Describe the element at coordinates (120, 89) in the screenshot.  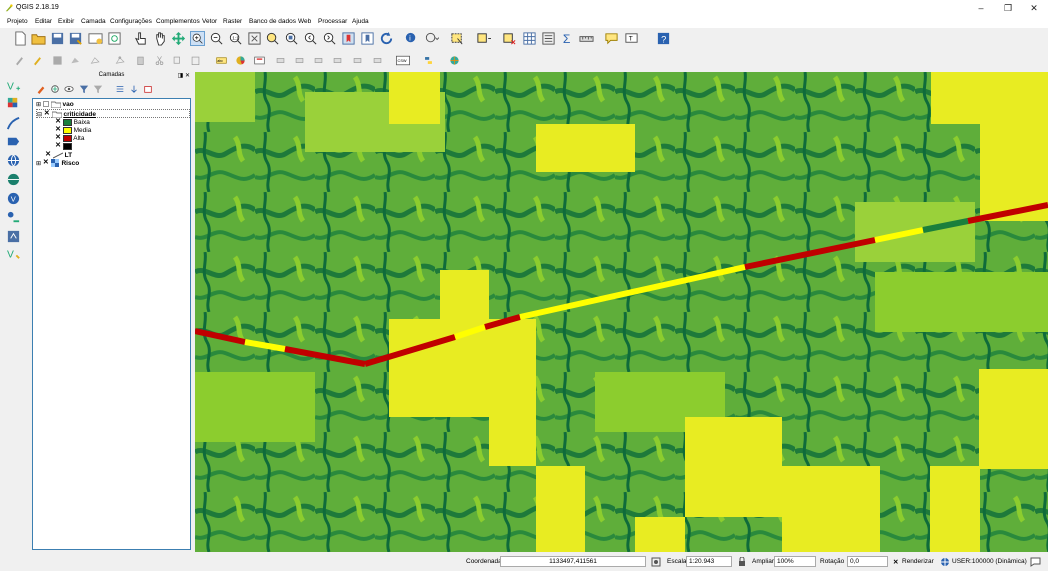
I see `expand-all-icon` at that location.